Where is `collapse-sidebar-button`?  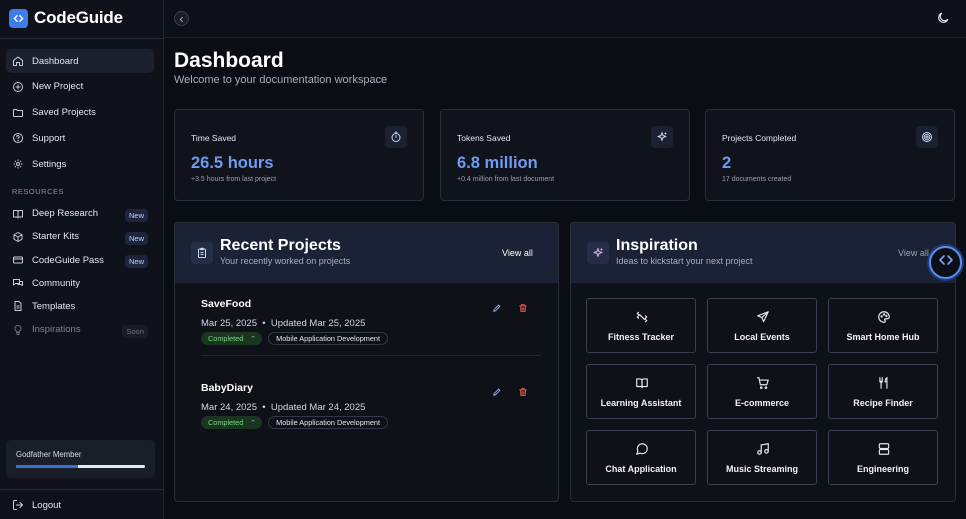
collapse-sidebar-button is located at coordinates (181, 18).